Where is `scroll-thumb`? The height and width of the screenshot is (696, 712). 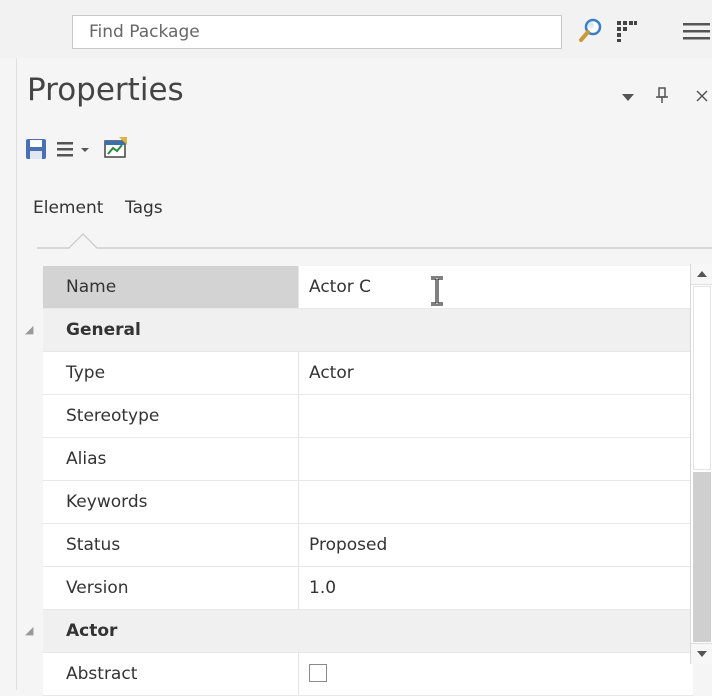 scroll-thumb is located at coordinates (702, 557).